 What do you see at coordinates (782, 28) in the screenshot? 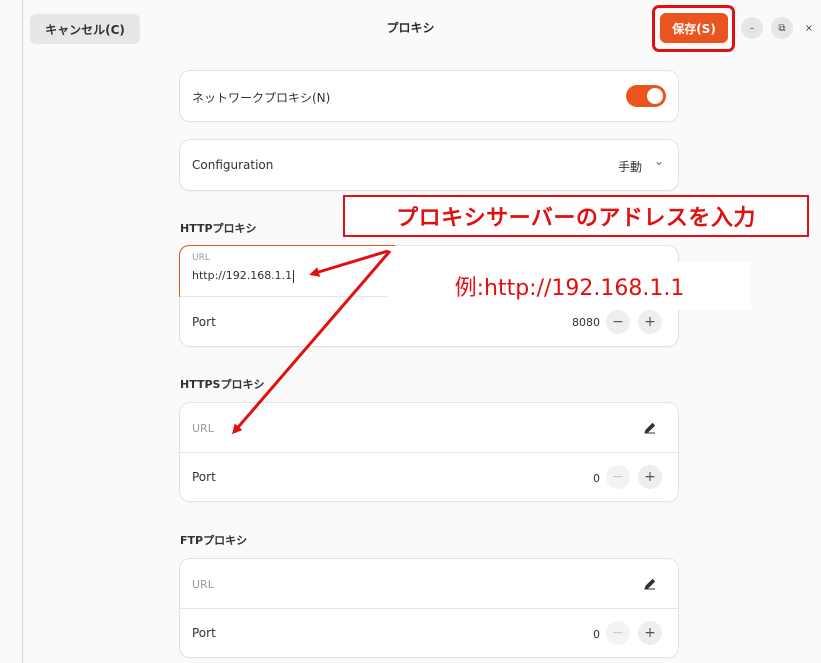
I see `restore-icon: ⧉` at bounding box center [782, 28].